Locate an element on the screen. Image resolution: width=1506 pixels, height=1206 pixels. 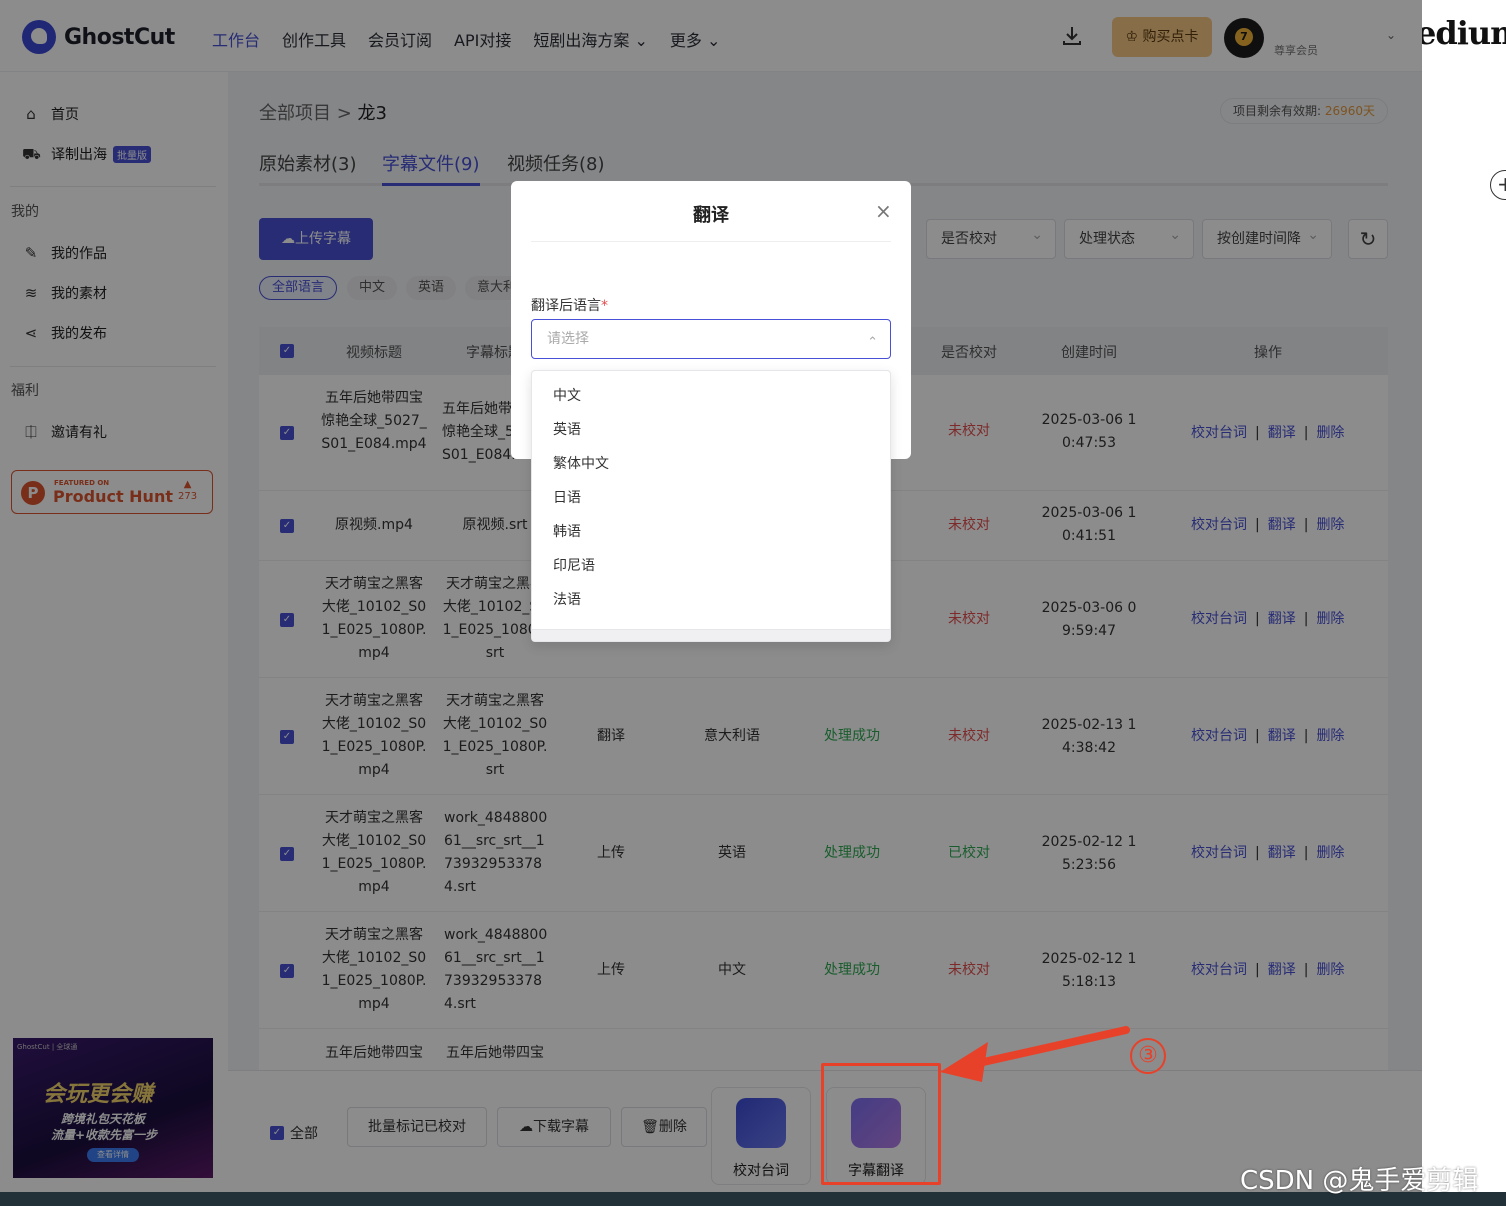
highlight-box is located at coordinates (881, 1124).